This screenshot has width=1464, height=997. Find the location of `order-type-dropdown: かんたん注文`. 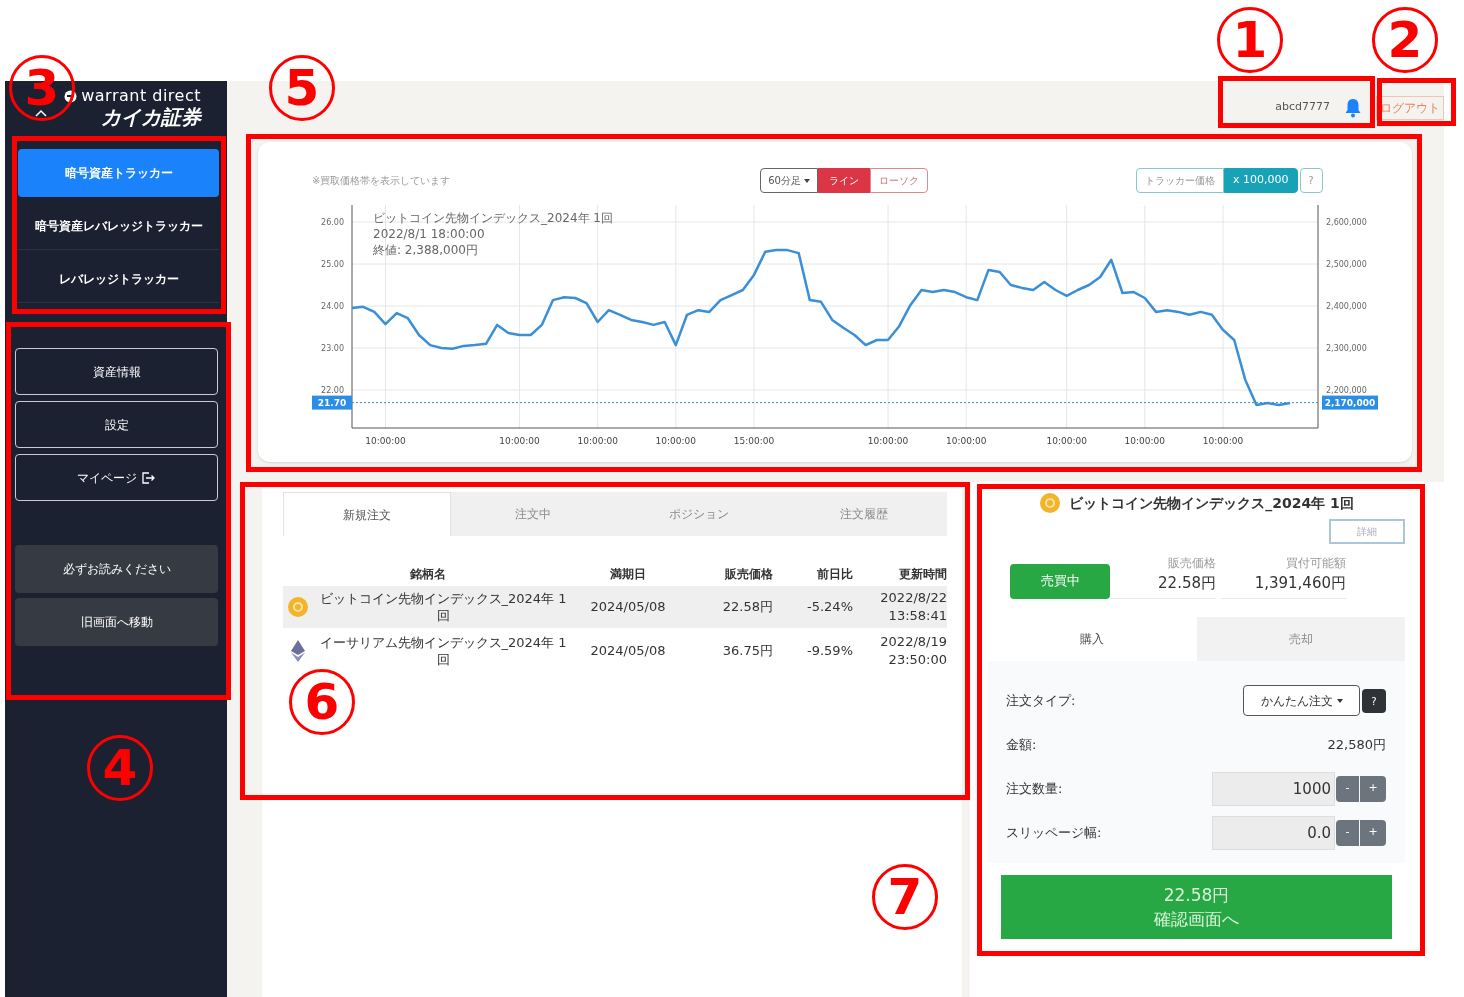

order-type-dropdown: かんたん注文 is located at coordinates (1301, 700).